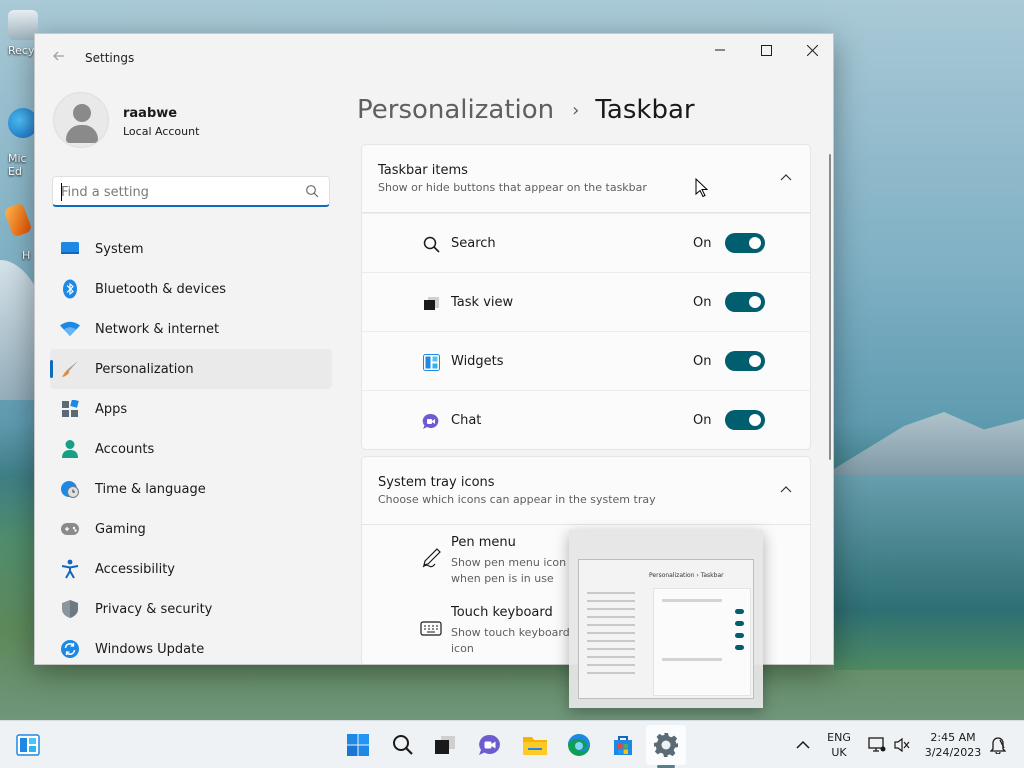 This screenshot has height=768, width=1024. I want to click on minimize-icon, so click(720, 50).